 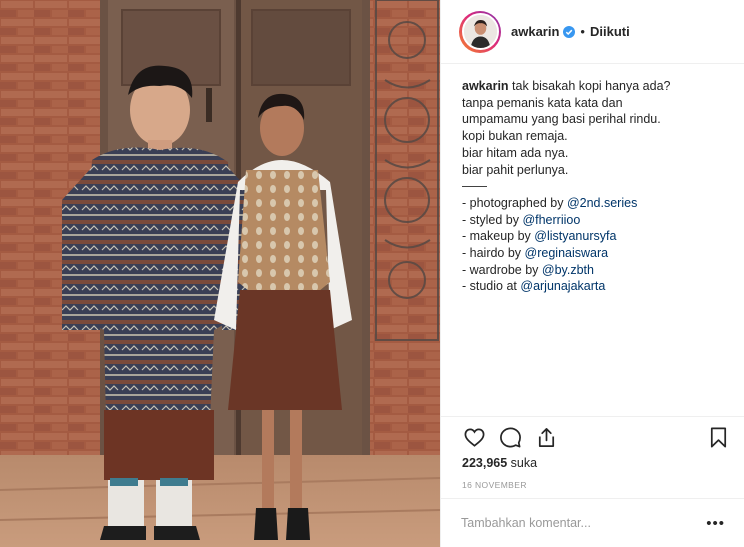 I want to click on caption-line: biar pahit perlunya., so click(x=515, y=169).